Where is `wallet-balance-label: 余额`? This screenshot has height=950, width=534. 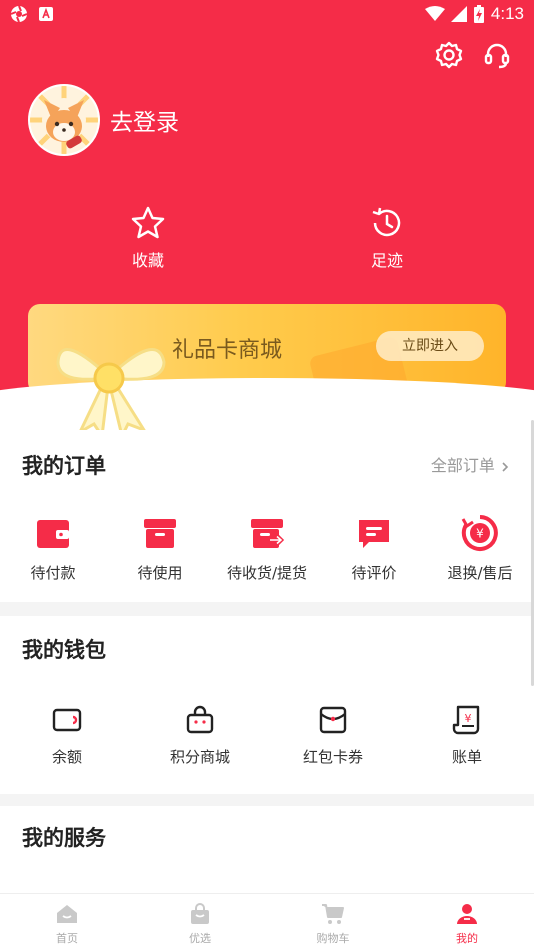
wallet-balance-label: 余额 is located at coordinates (66, 757).